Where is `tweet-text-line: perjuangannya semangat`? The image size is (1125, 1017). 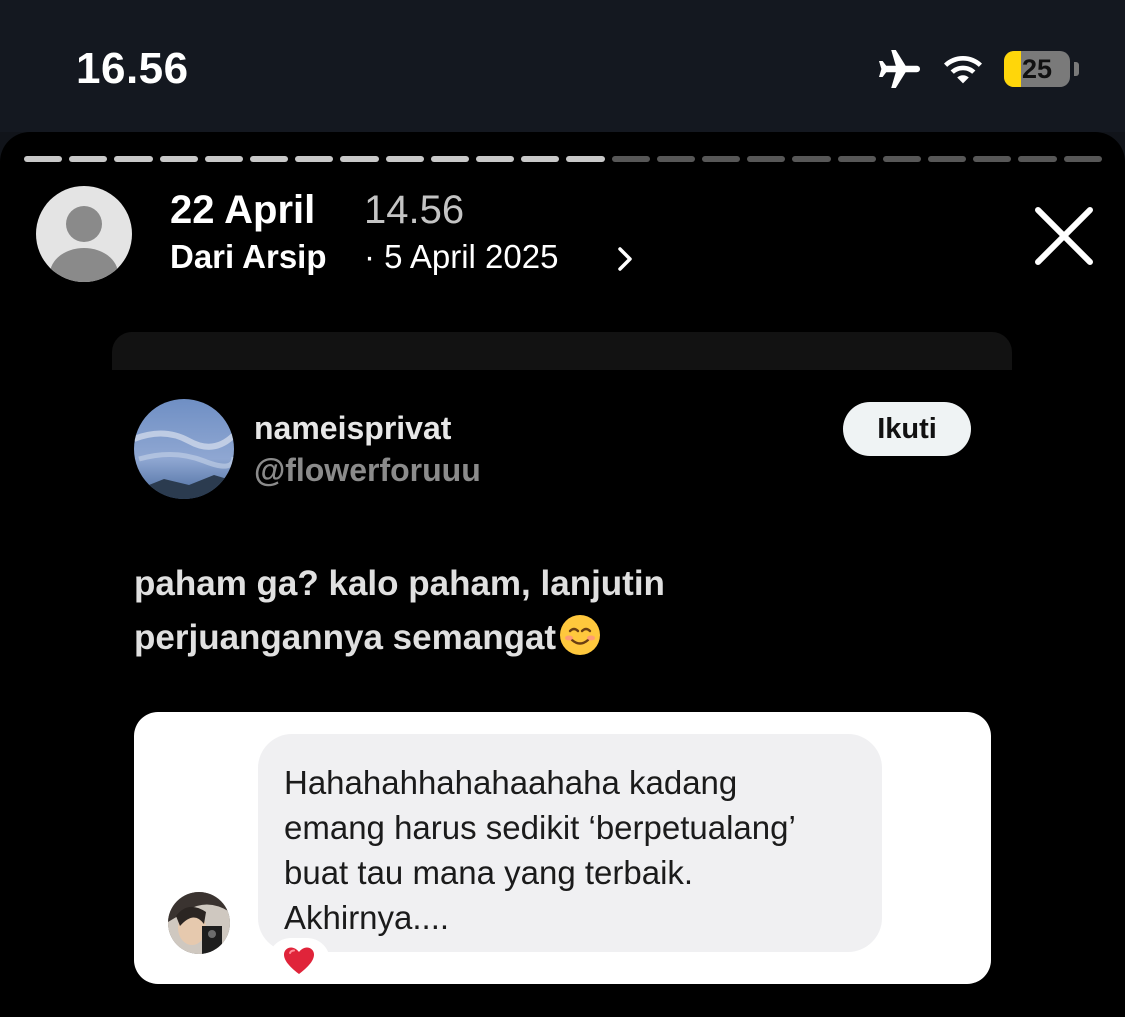 tweet-text-line: perjuangannya semangat is located at coordinates (544, 638).